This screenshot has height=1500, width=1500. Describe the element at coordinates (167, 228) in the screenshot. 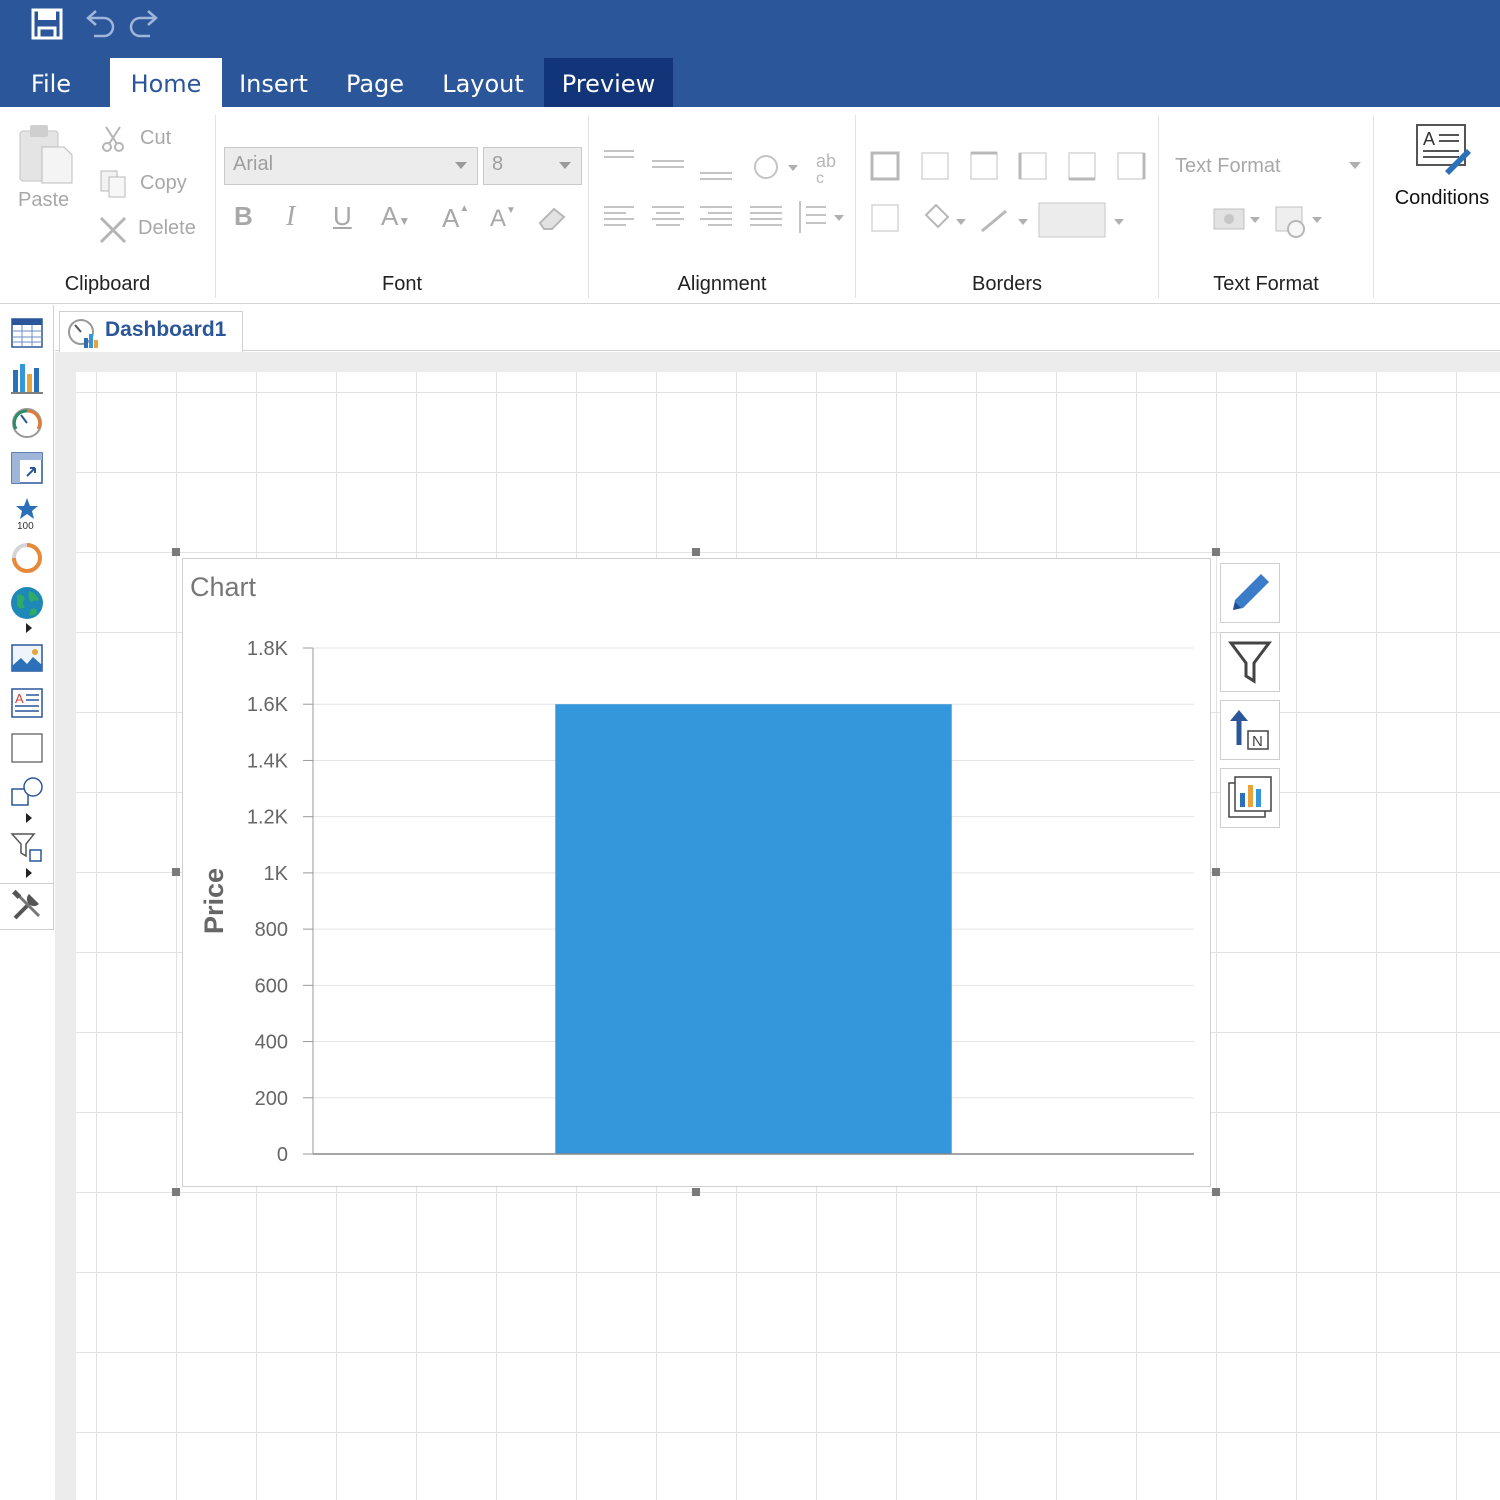

I see `delete-label: Delete` at that location.